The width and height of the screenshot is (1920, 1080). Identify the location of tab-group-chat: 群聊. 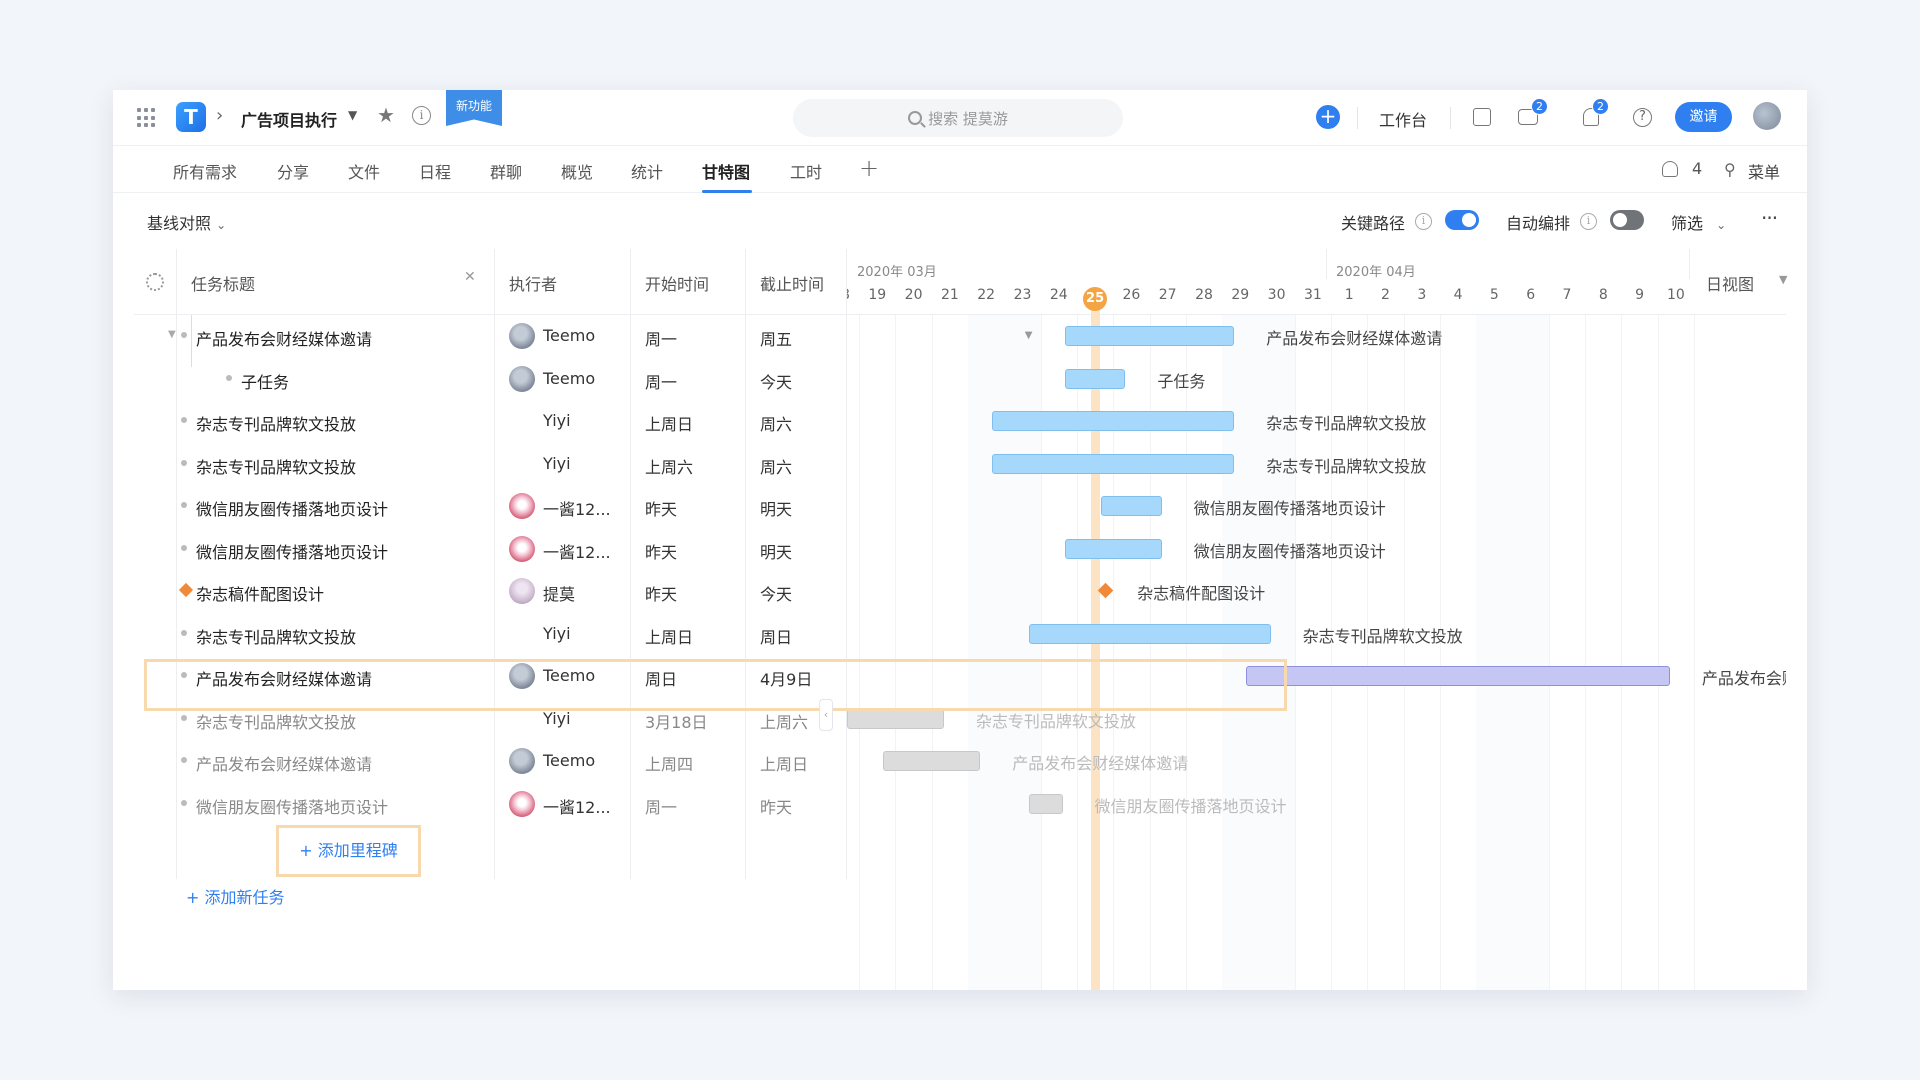
(506, 171).